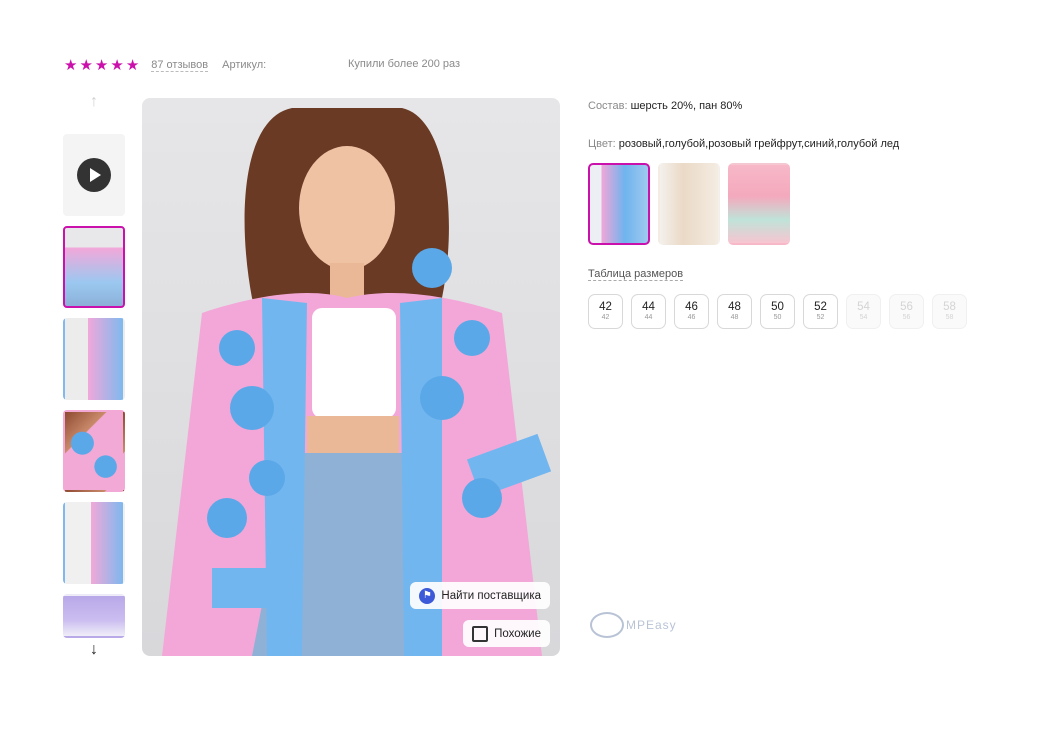  What do you see at coordinates (691, 317) in the screenshot?
I see `size-intl: 46` at bounding box center [691, 317].